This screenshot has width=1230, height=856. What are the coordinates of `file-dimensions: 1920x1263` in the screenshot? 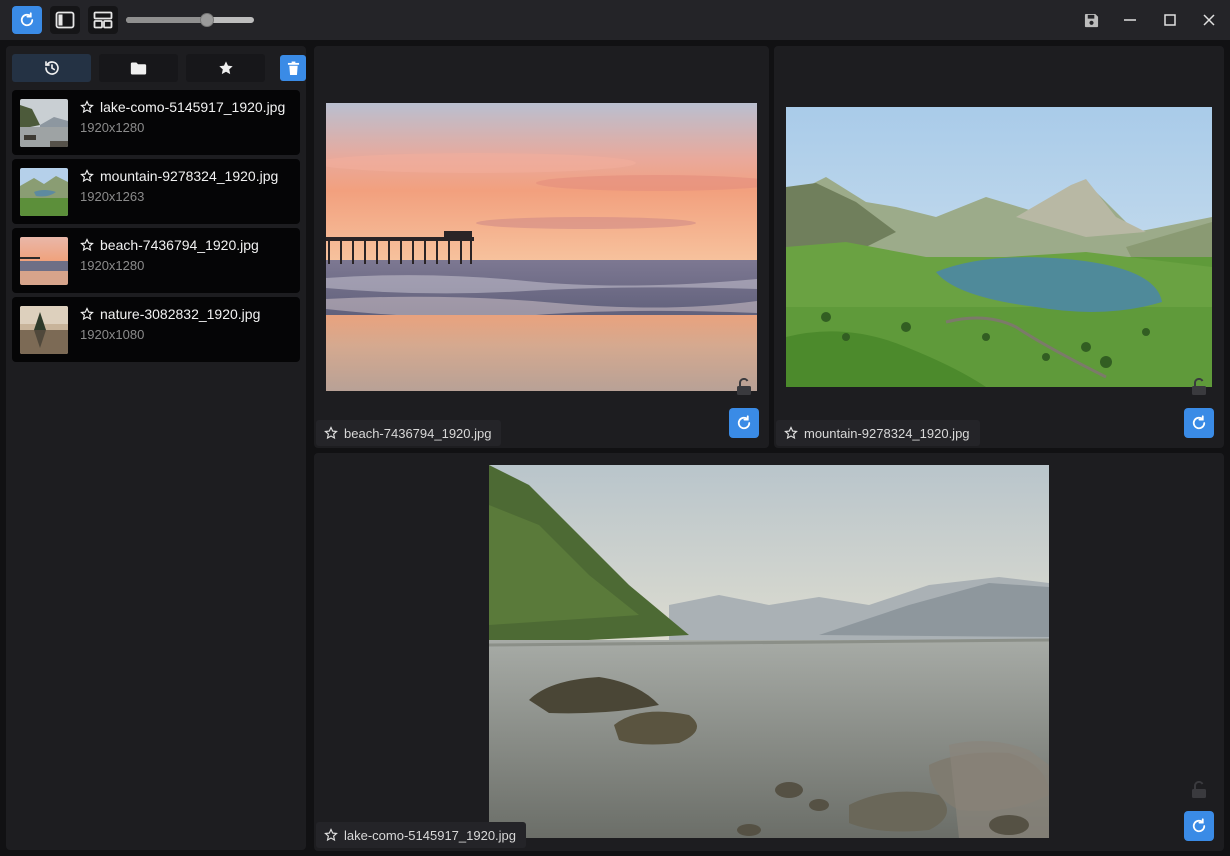 It's located at (112, 196).